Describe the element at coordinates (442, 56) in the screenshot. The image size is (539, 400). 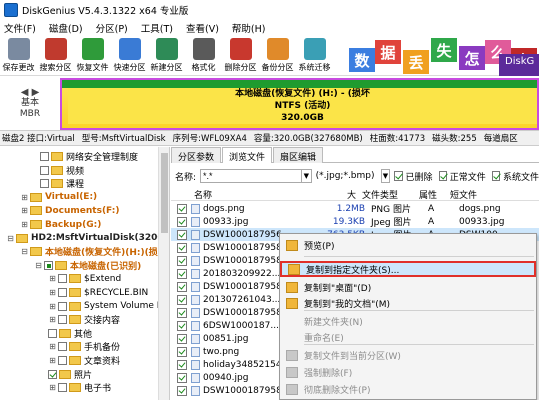
I see `ad-banner: 数据丢失怎么办DiskG` at that location.